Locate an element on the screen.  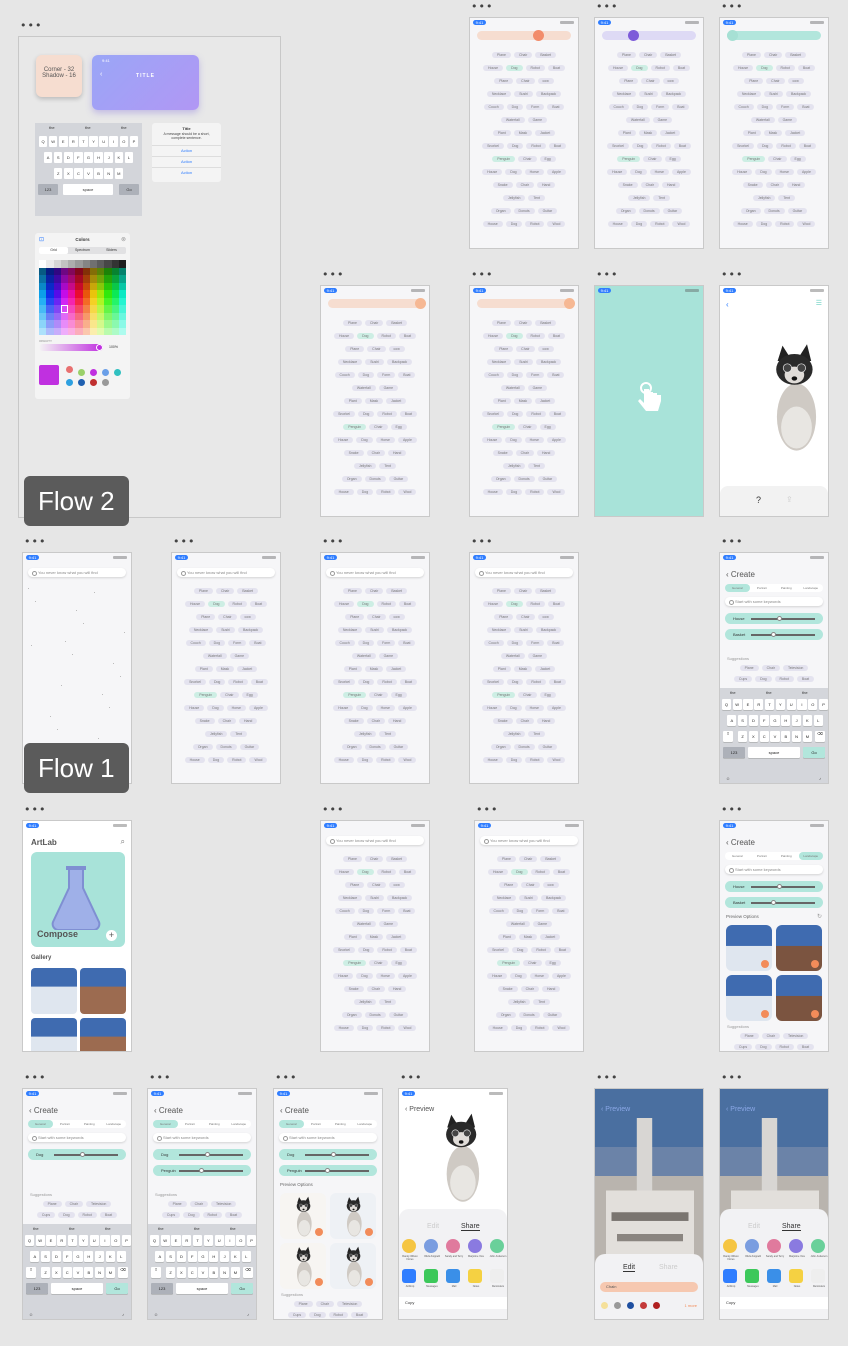
word-chip: Couch is located at coordinates (344, 374).